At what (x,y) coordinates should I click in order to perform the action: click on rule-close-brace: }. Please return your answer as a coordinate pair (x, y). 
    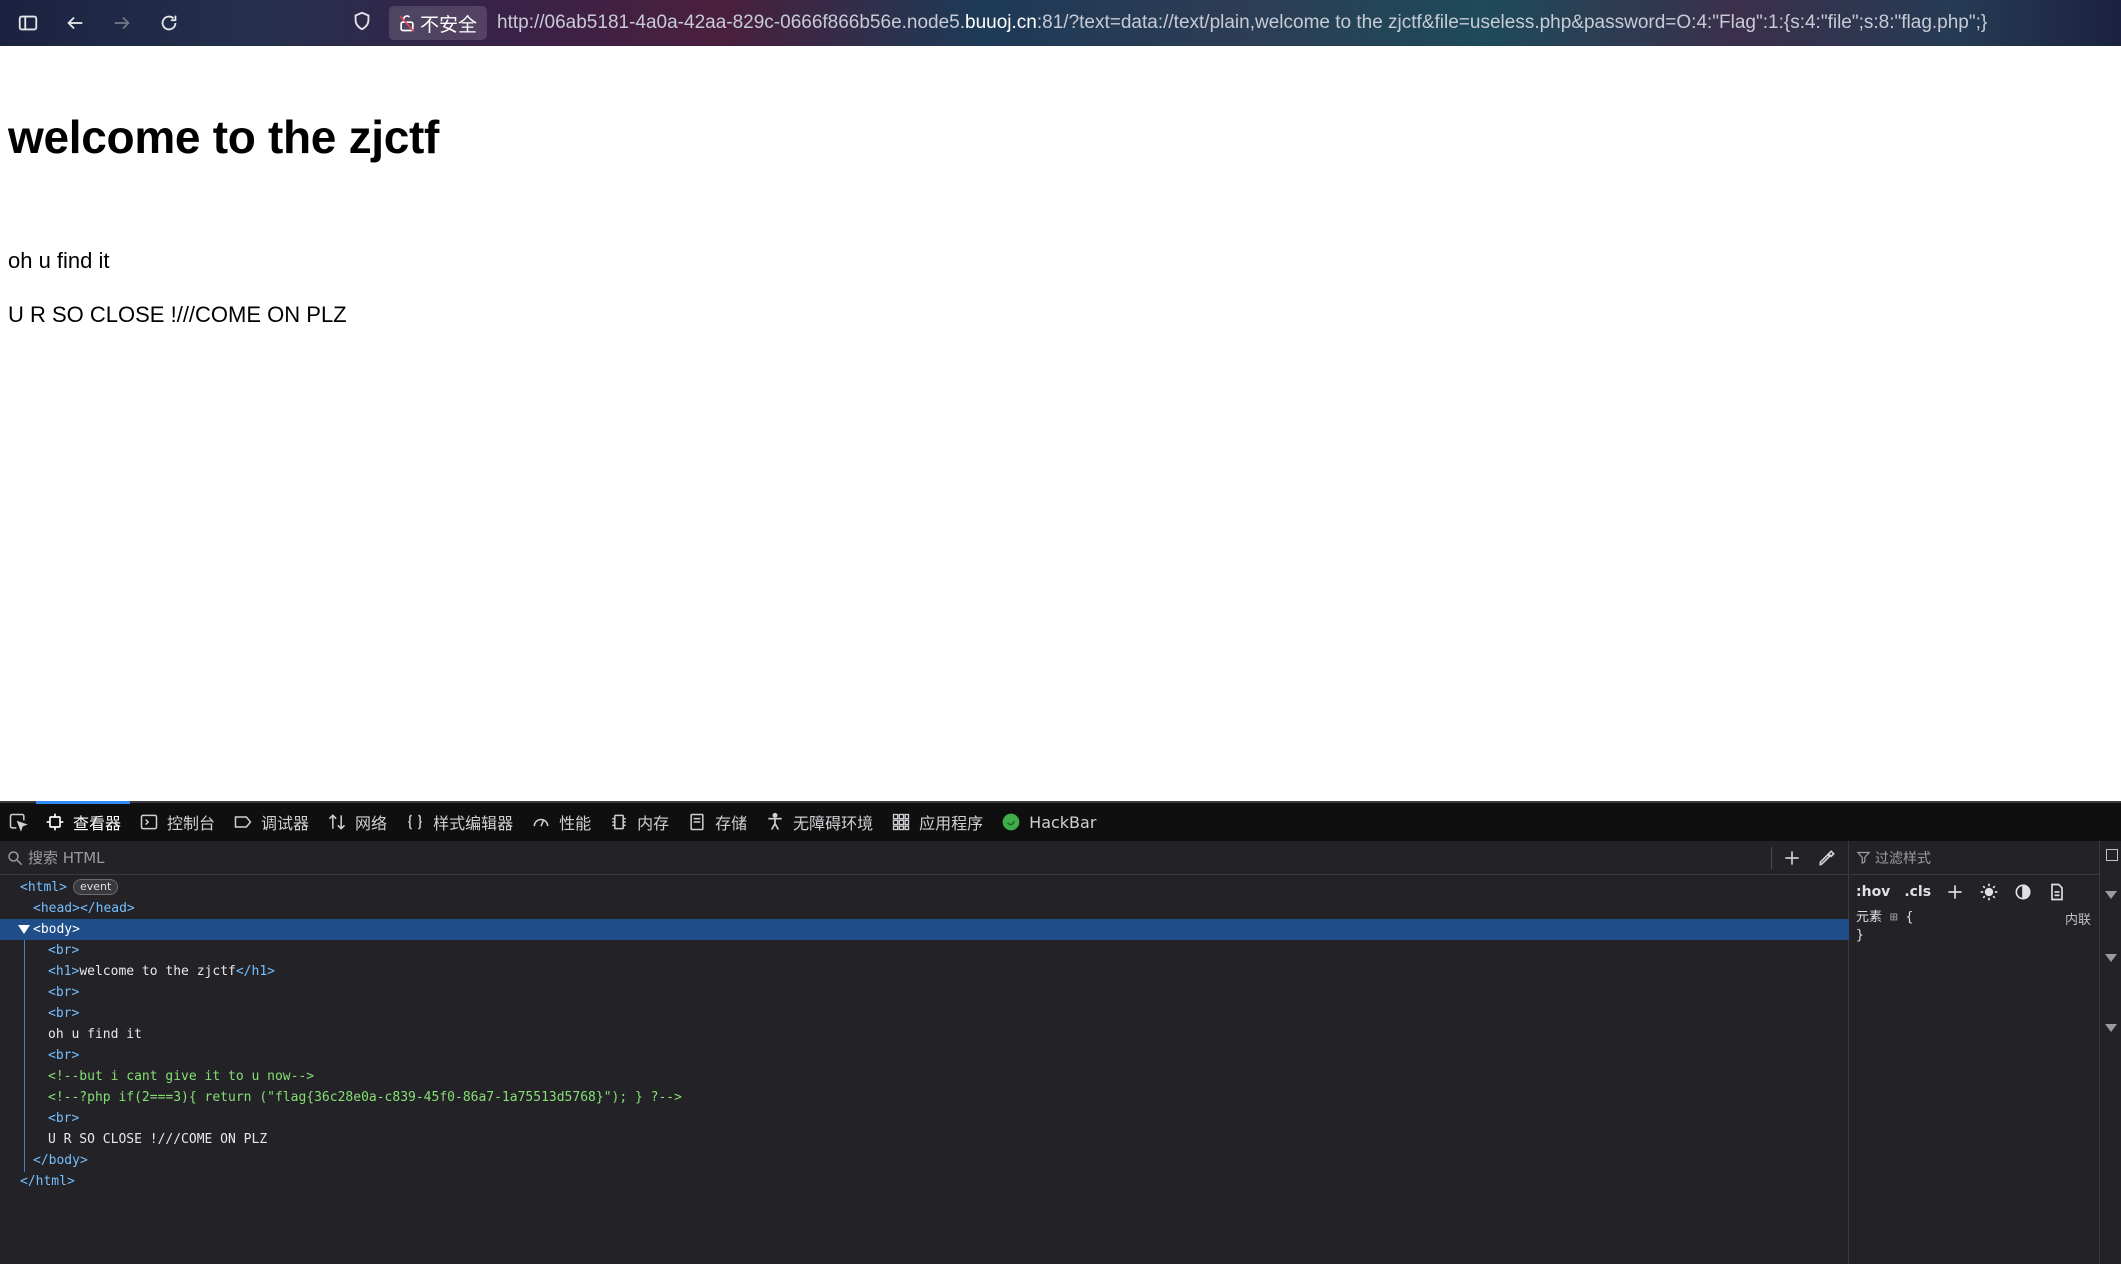
    Looking at the image, I should click on (1860, 935).